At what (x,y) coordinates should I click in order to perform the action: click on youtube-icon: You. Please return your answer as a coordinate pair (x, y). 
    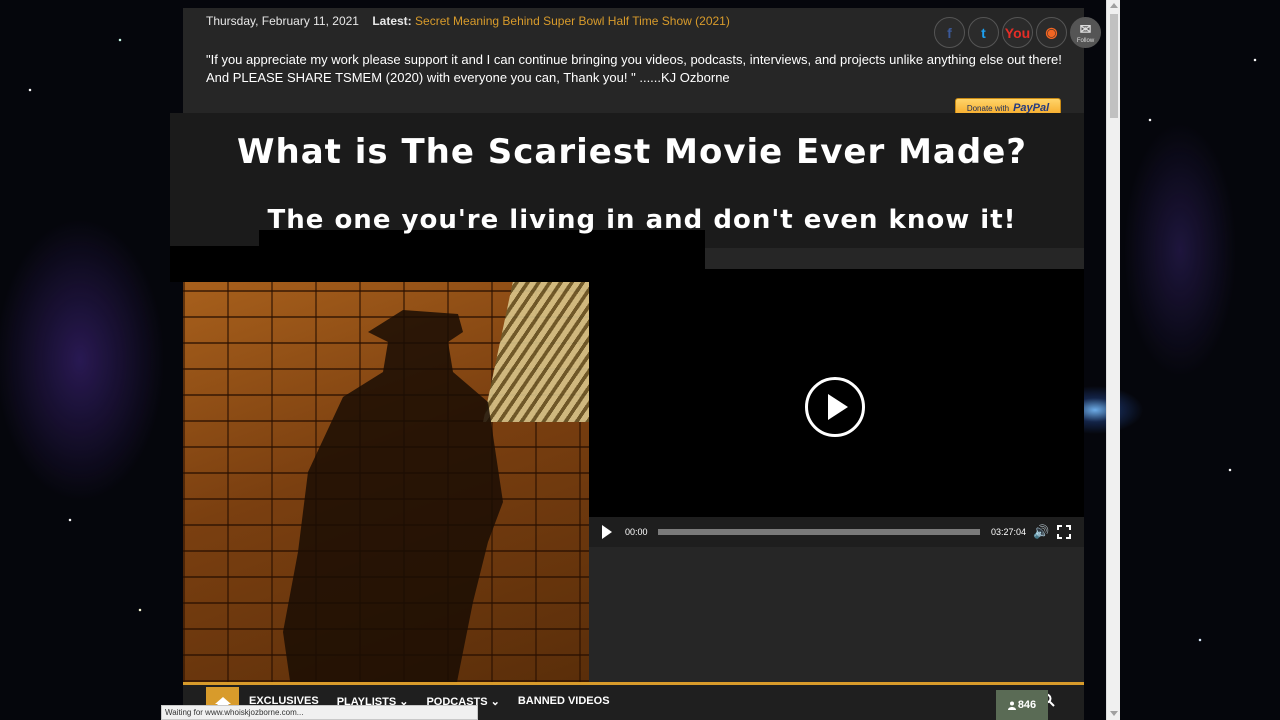
    Looking at the image, I should click on (1017, 32).